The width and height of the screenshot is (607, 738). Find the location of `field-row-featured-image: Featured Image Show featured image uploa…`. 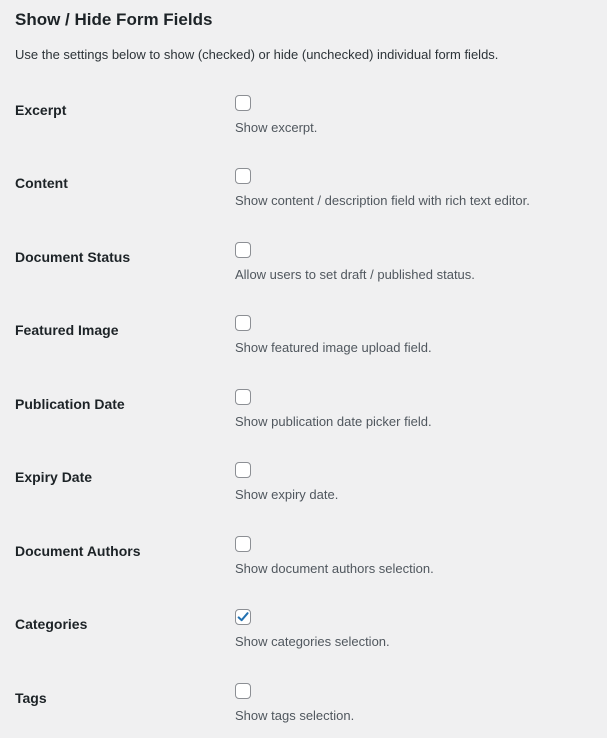

field-row-featured-image: Featured Image Show featured image uploa… is located at coordinates (303, 347).